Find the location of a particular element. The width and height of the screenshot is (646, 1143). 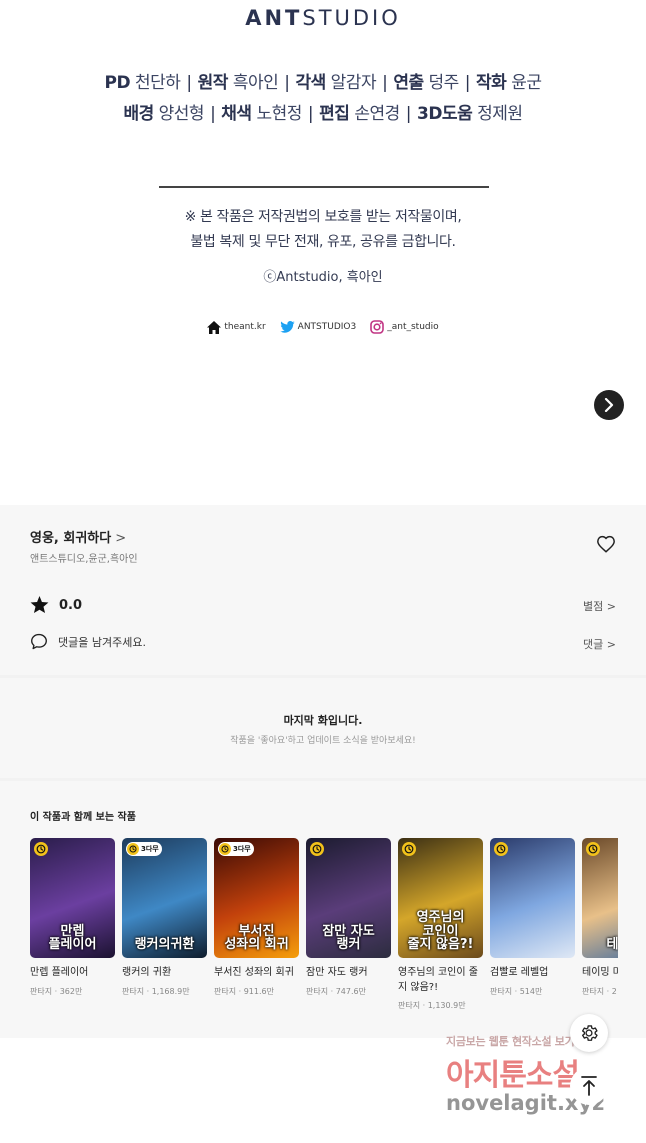

credit-name: 흑아인 is located at coordinates (255, 83).